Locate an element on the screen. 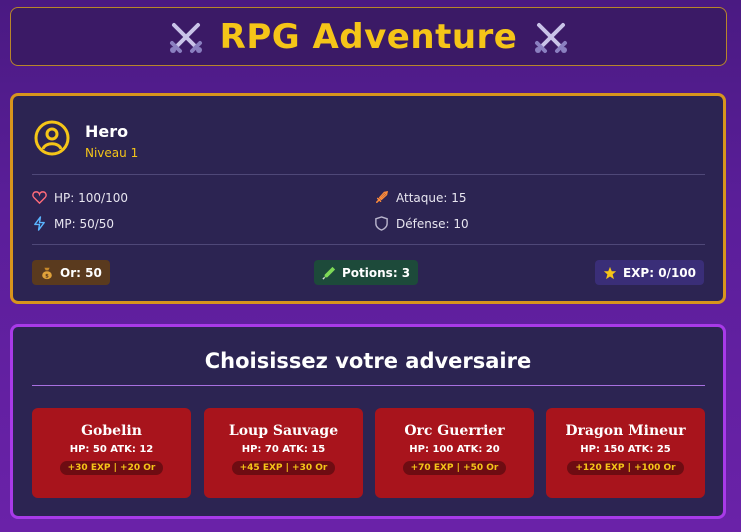  enemy-stats: HP: 70 ATK: 15 is located at coordinates (283, 449).